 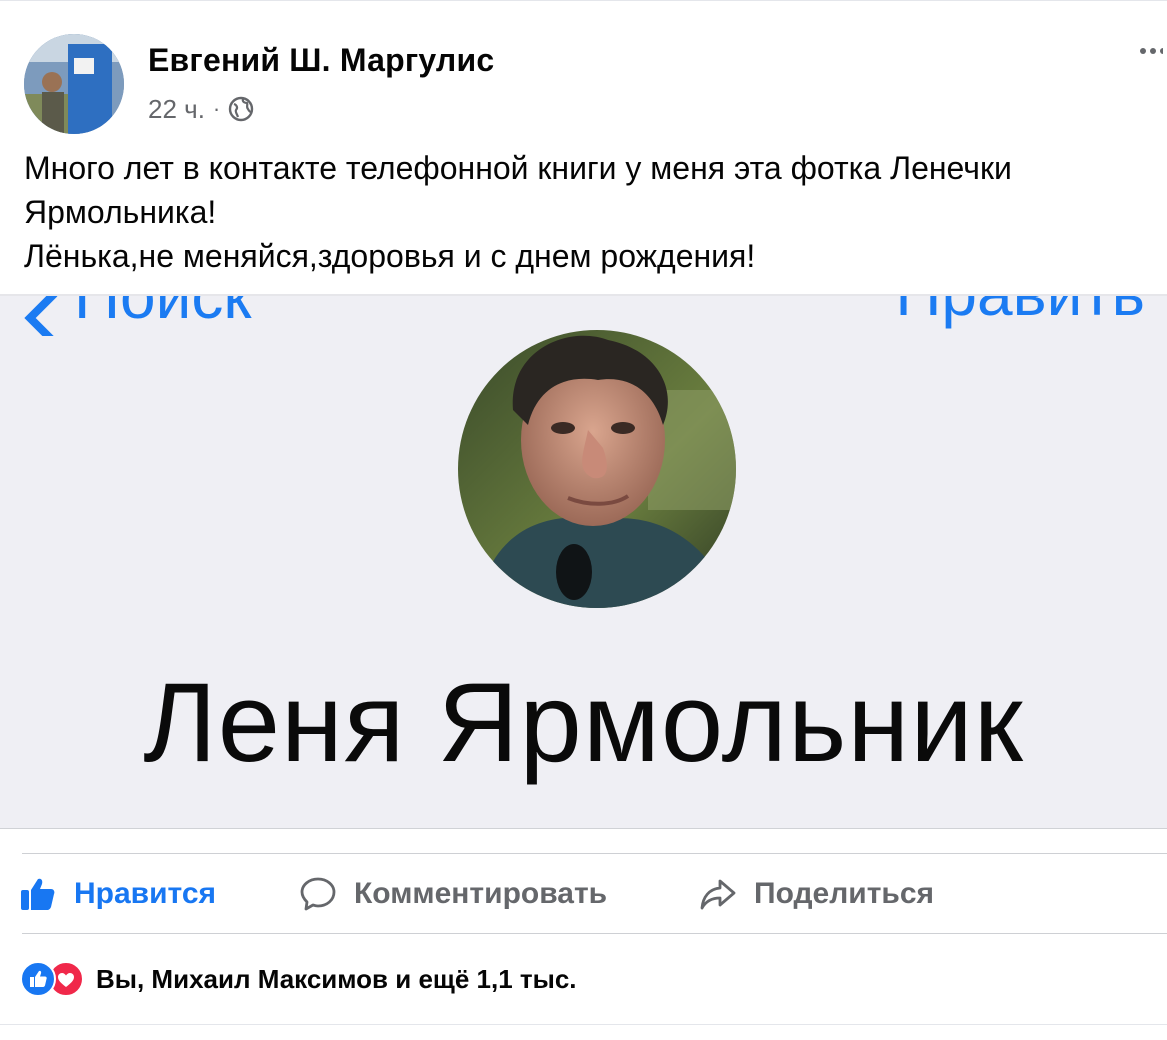 What do you see at coordinates (38, 979) in the screenshot?
I see `like-icon` at bounding box center [38, 979].